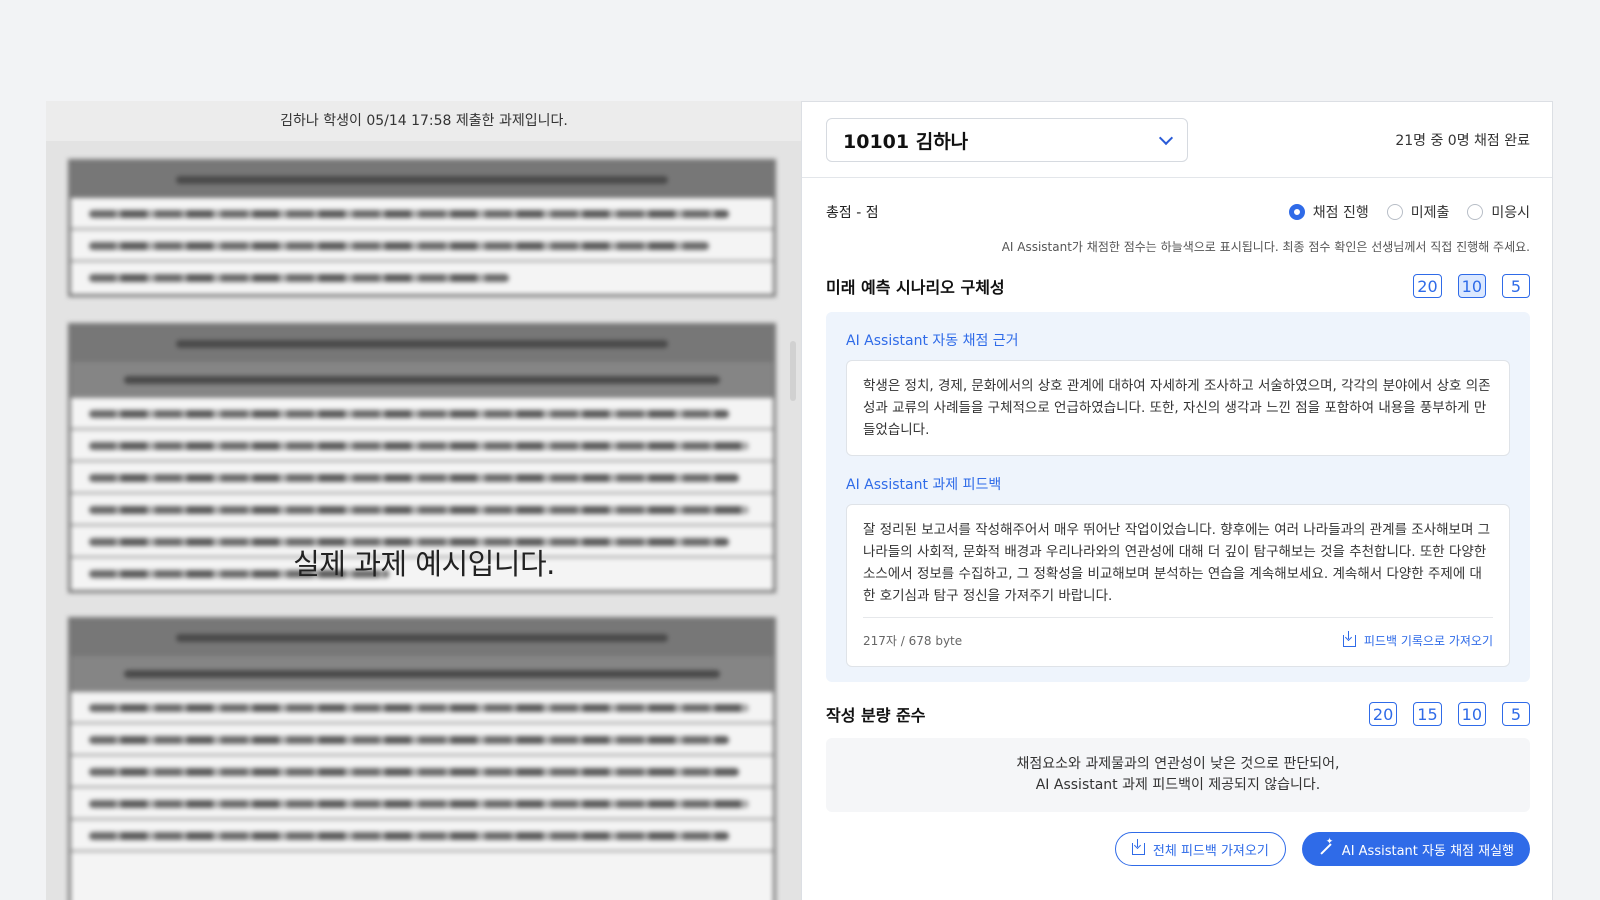  I want to click on magic-wand-icon, so click(1326, 847).